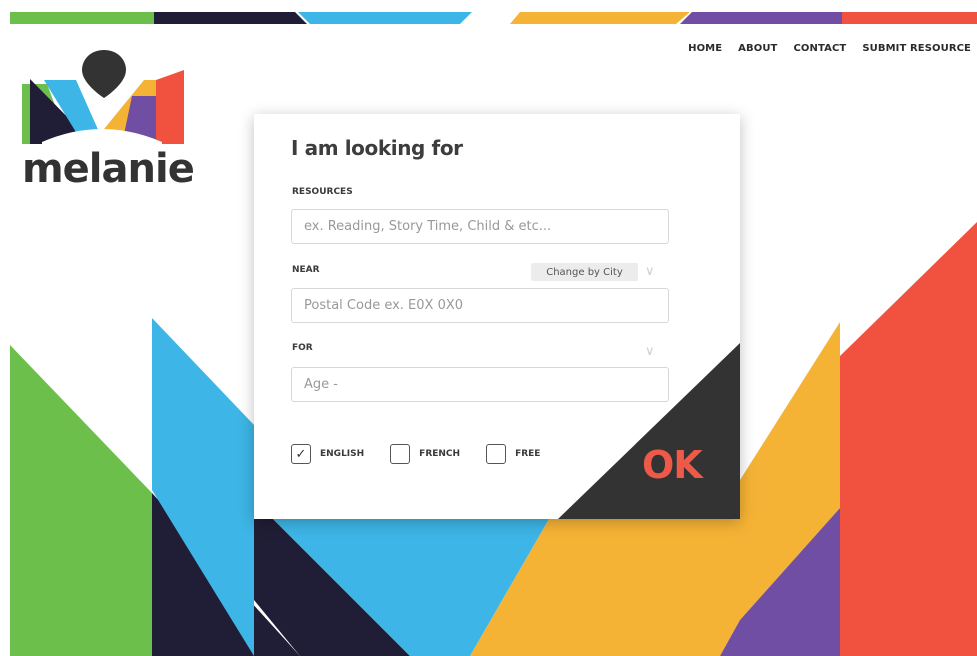 This screenshot has height=656, width=977. Describe the element at coordinates (757, 48) in the screenshot. I see `nav-item-about: ABOUT` at that location.